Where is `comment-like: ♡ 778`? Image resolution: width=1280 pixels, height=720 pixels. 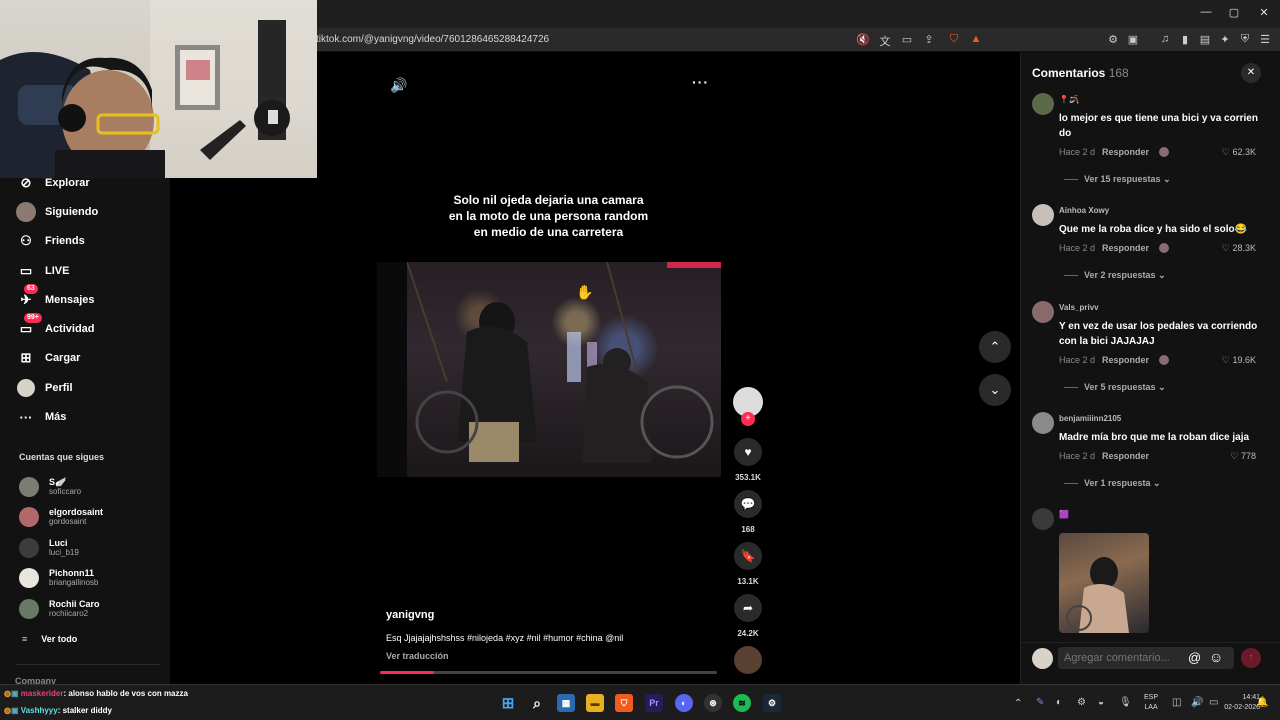 comment-like: ♡ 778 is located at coordinates (1228, 456).